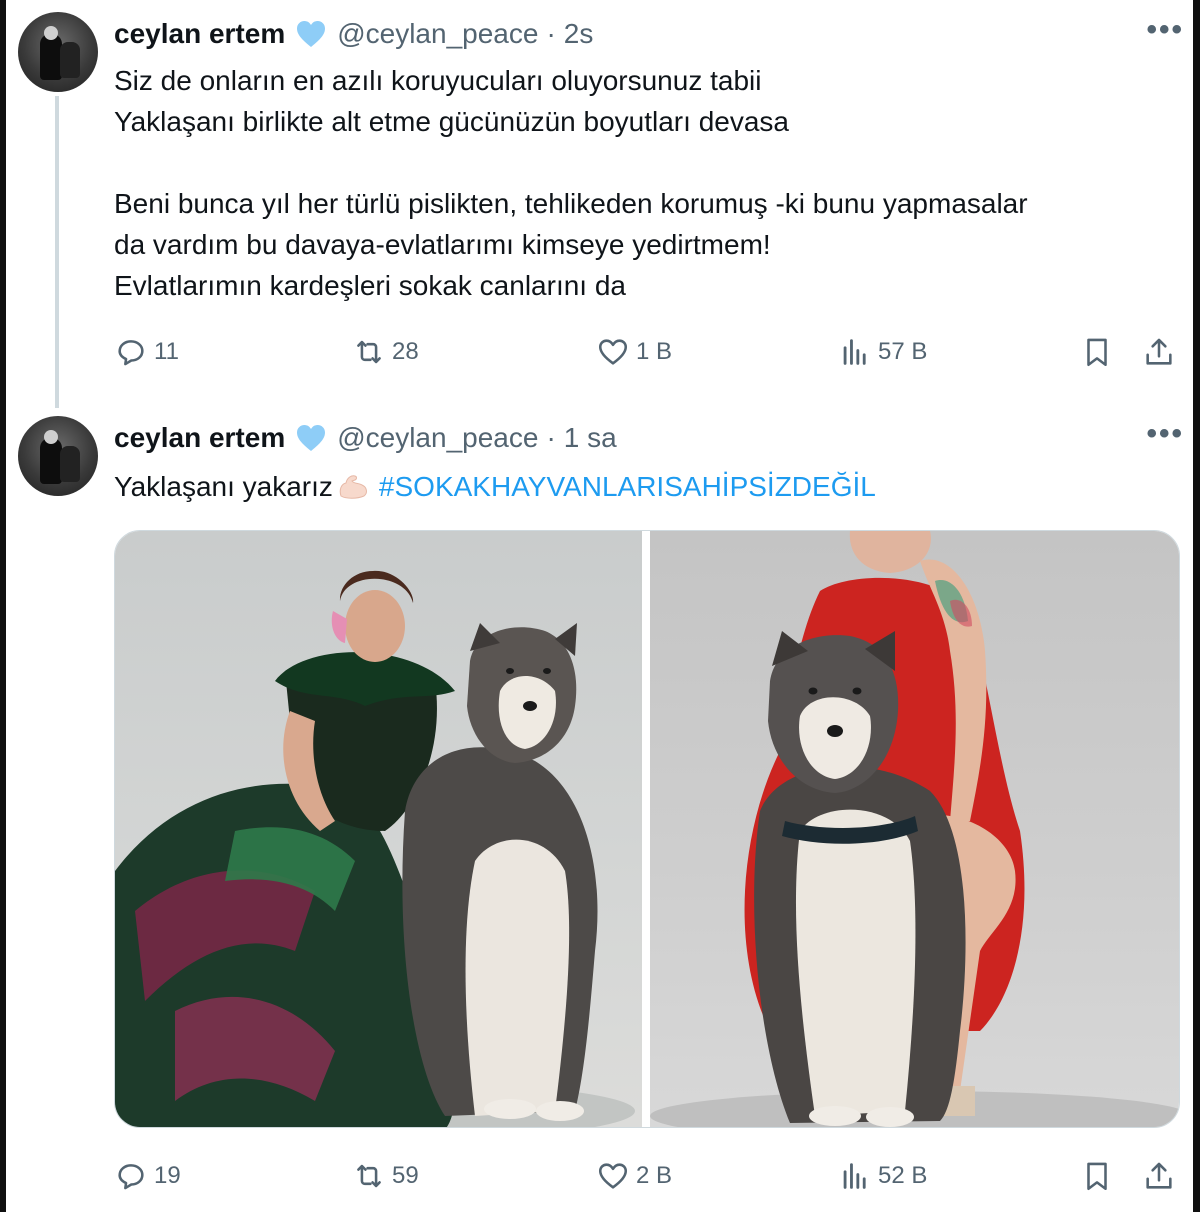  What do you see at coordinates (166, 351) in the screenshot?
I see `reply-count: 11` at bounding box center [166, 351].